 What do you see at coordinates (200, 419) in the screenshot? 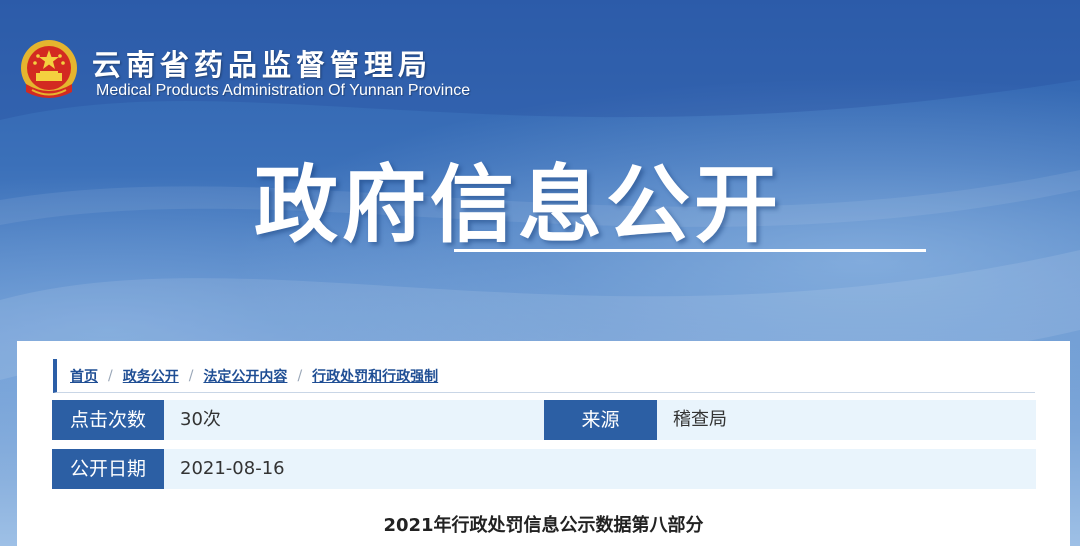
I see `clicks-value: 30次` at bounding box center [200, 419].